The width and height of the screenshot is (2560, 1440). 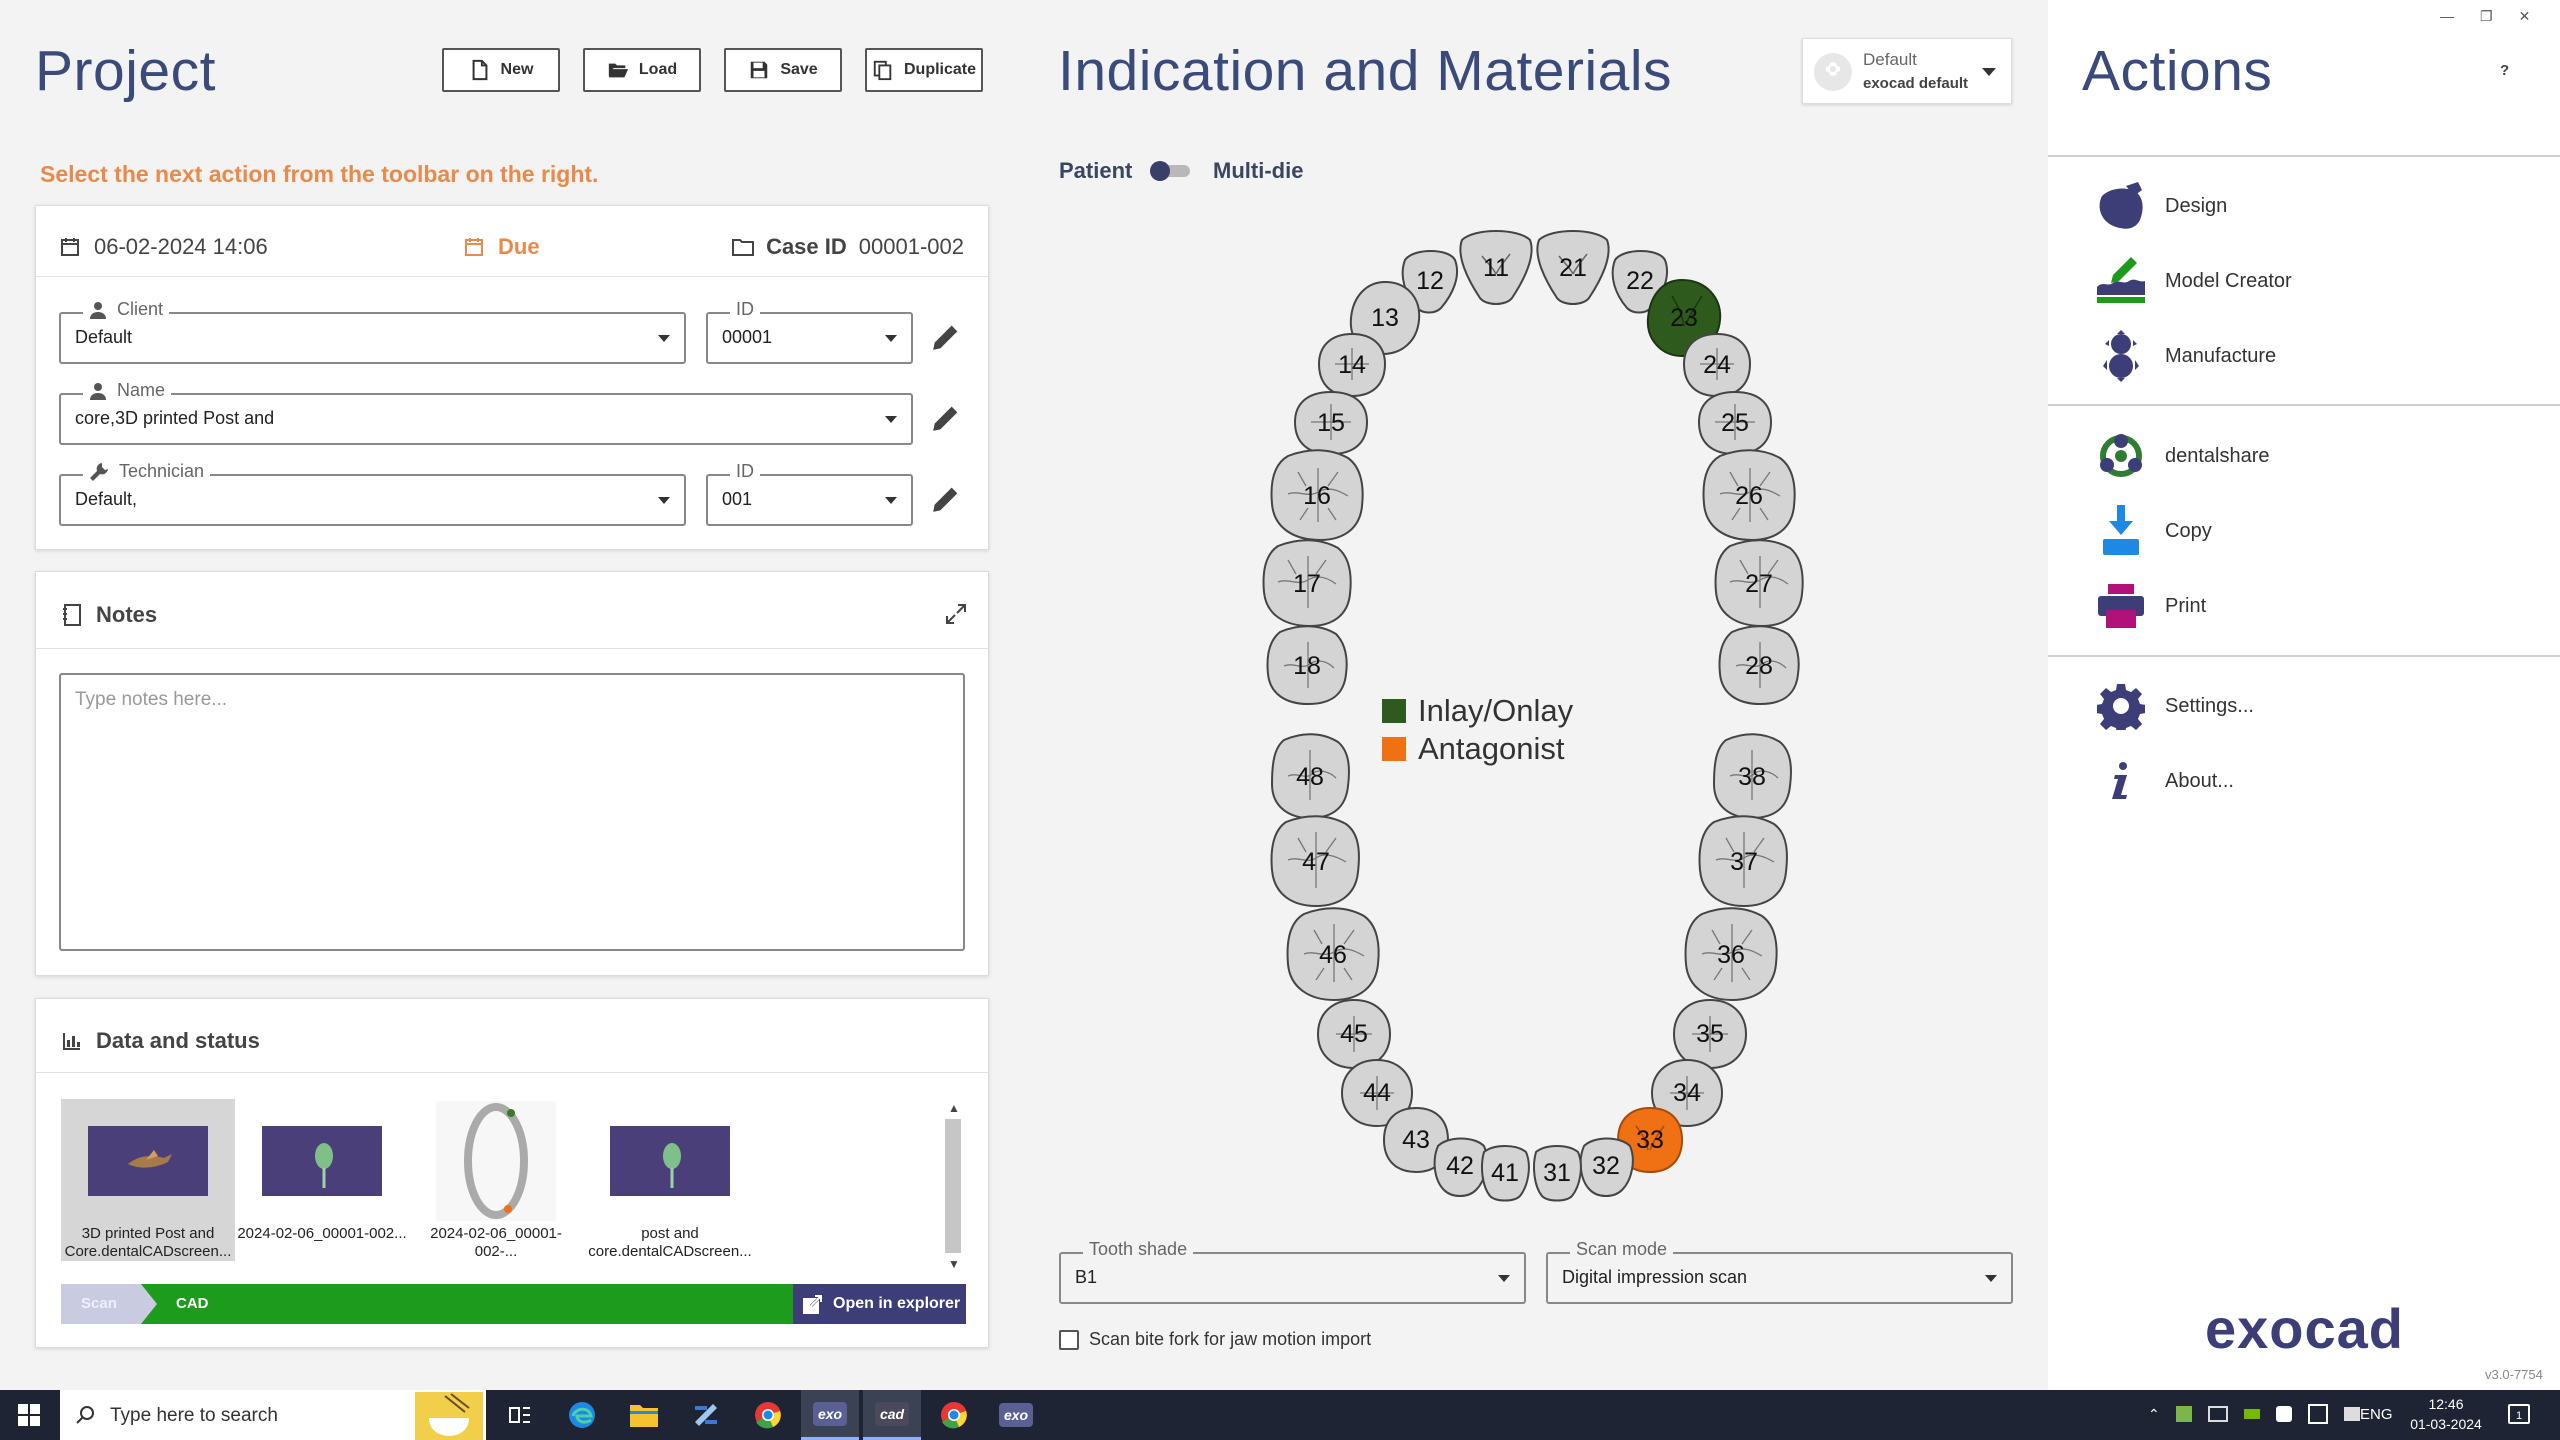 What do you see at coordinates (502, 247) in the screenshot?
I see `due-date: Due` at bounding box center [502, 247].